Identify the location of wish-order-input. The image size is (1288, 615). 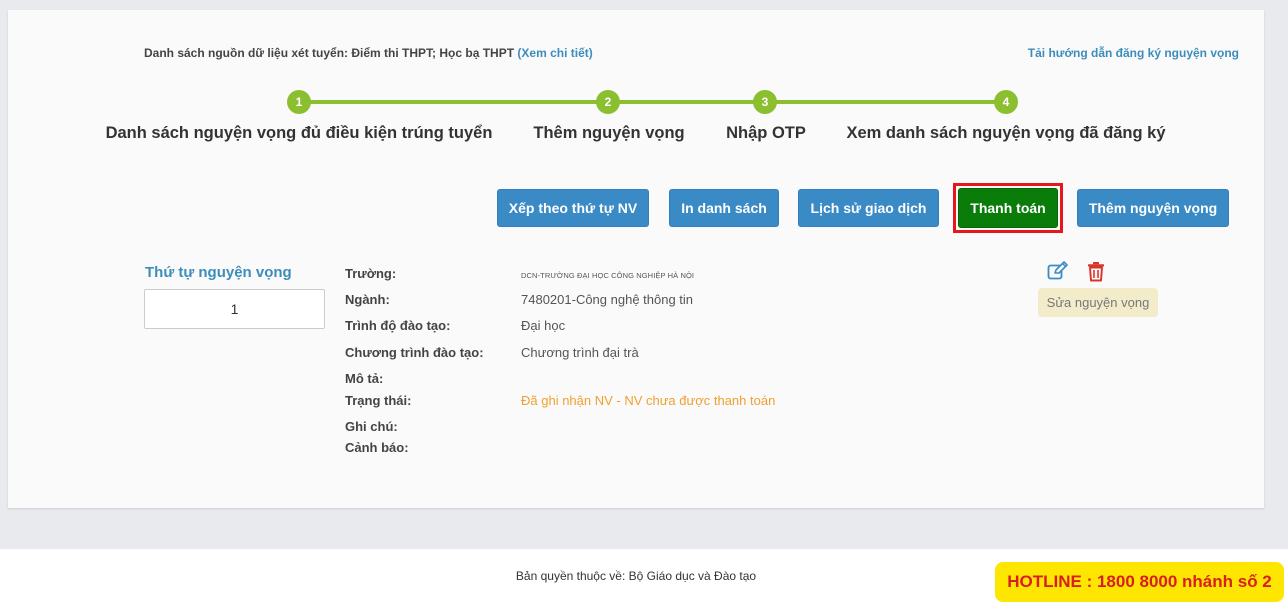
(234, 309).